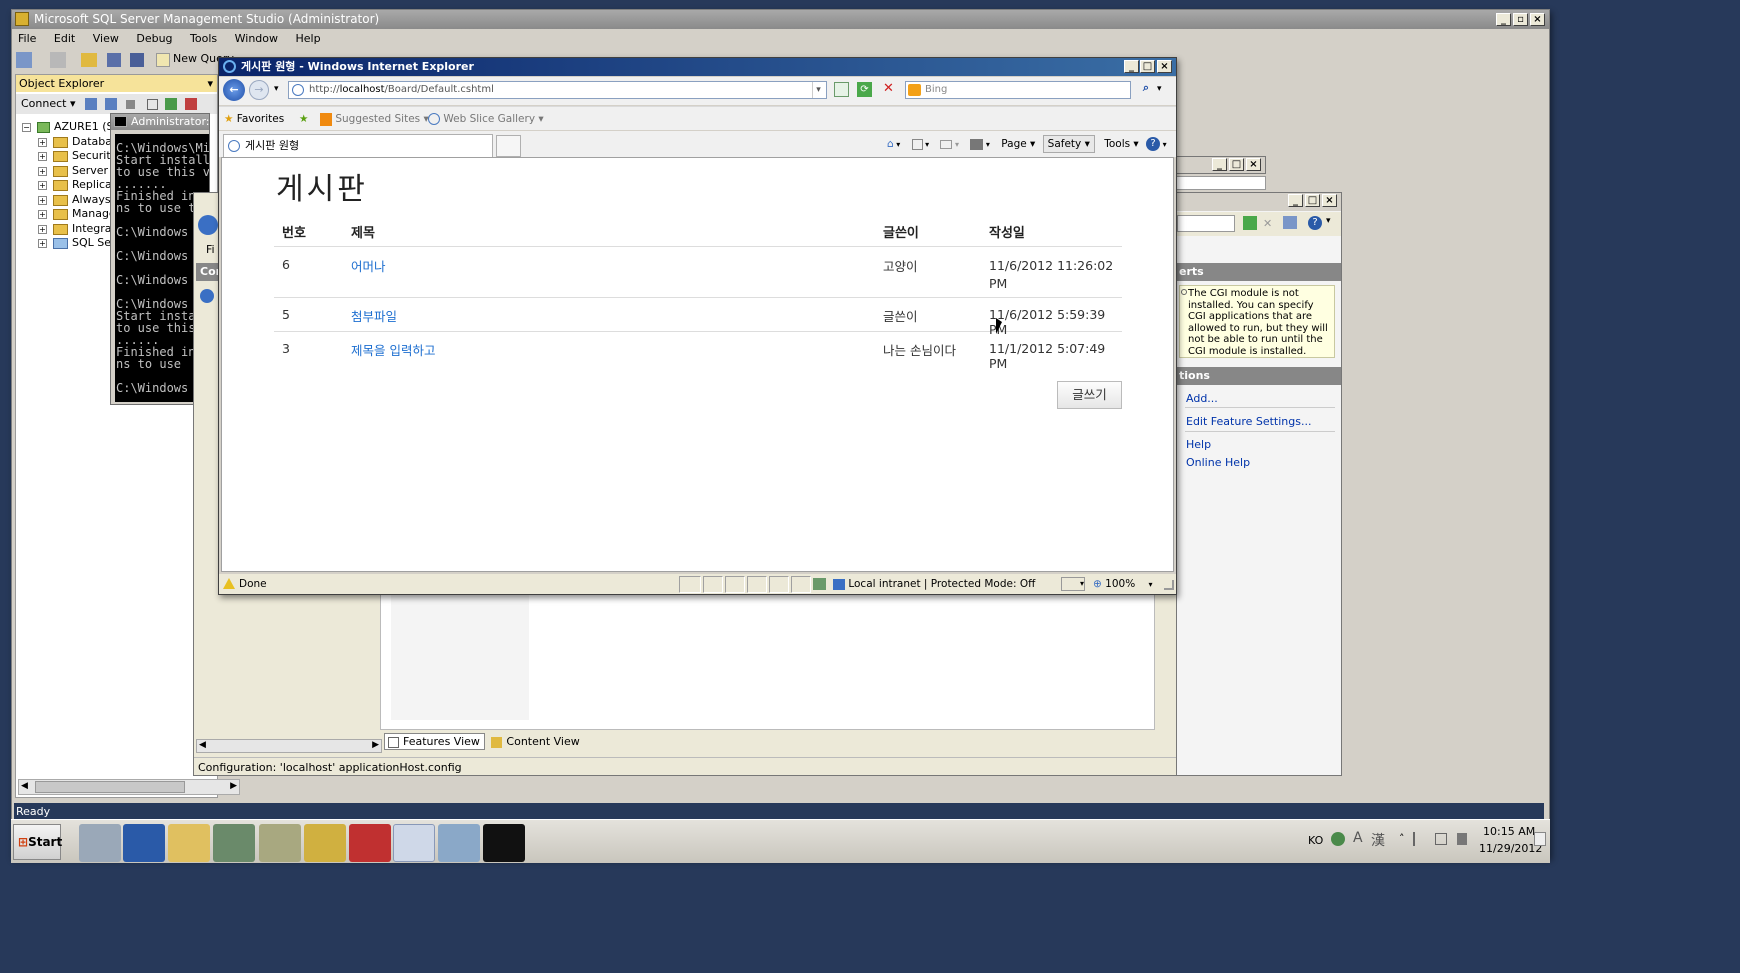  I want to click on language-indicator: KO, so click(1315, 840).